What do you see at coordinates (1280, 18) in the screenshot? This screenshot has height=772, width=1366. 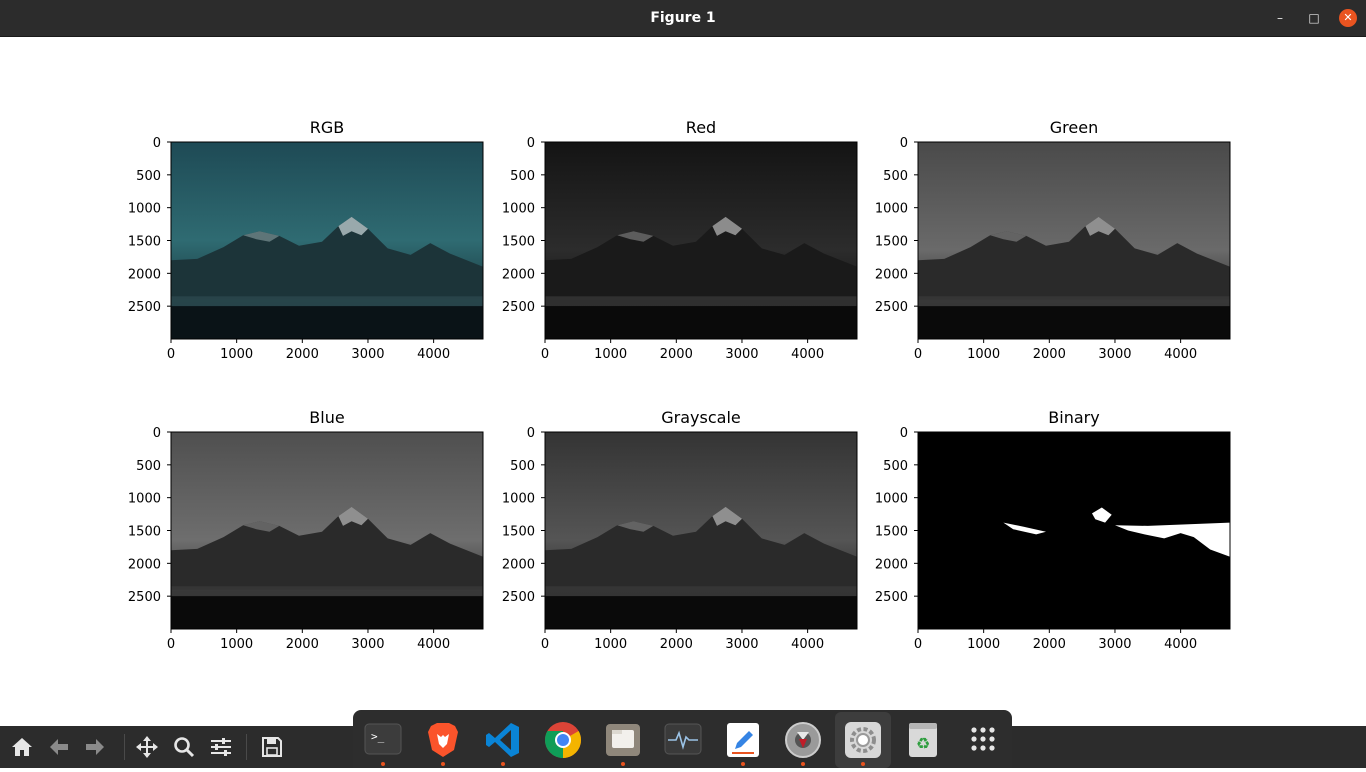 I see `minimize-button: –` at bounding box center [1280, 18].